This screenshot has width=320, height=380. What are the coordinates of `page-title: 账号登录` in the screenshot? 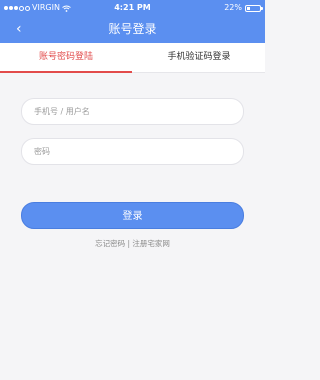 It's located at (132, 29).